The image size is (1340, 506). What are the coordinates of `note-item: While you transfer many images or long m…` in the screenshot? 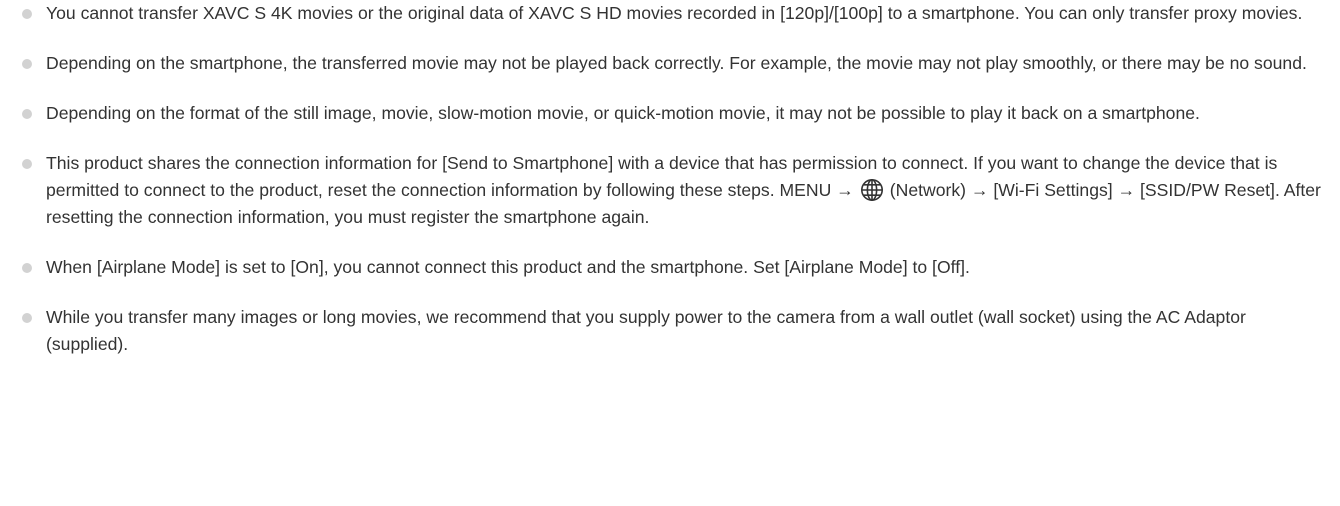 It's located at (670, 331).